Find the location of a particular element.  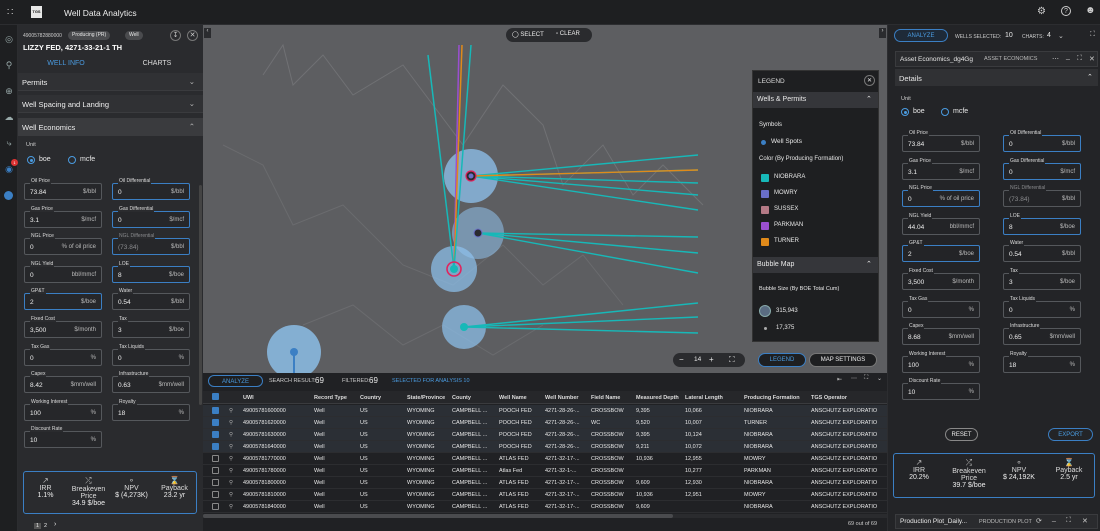

column-header: Producing Formation is located at coordinates (772, 398).